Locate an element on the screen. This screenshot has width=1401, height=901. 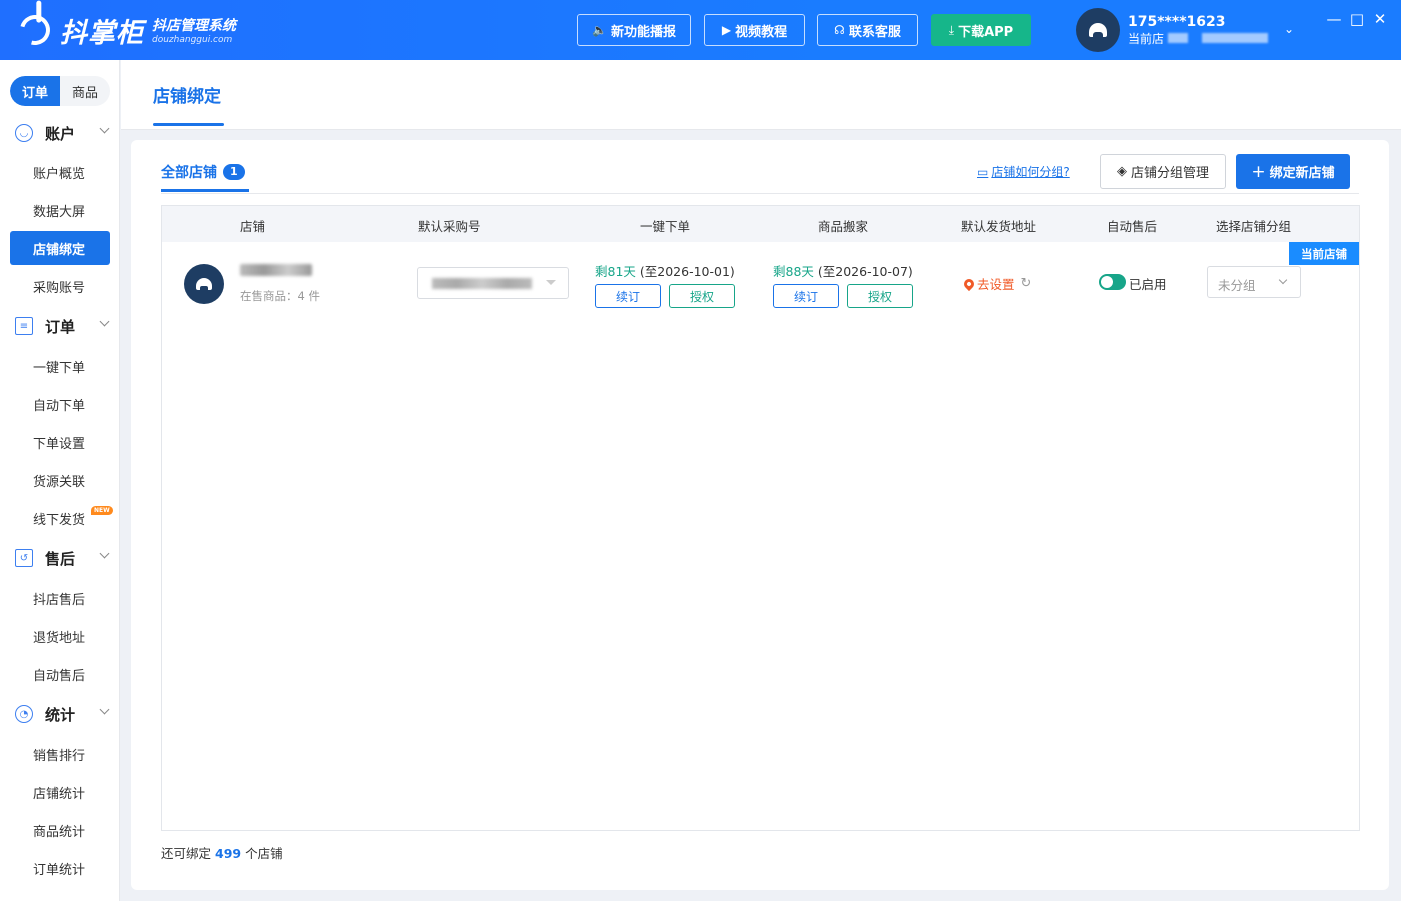
group-statistics: ◔ 统计 is located at coordinates (60, 714).